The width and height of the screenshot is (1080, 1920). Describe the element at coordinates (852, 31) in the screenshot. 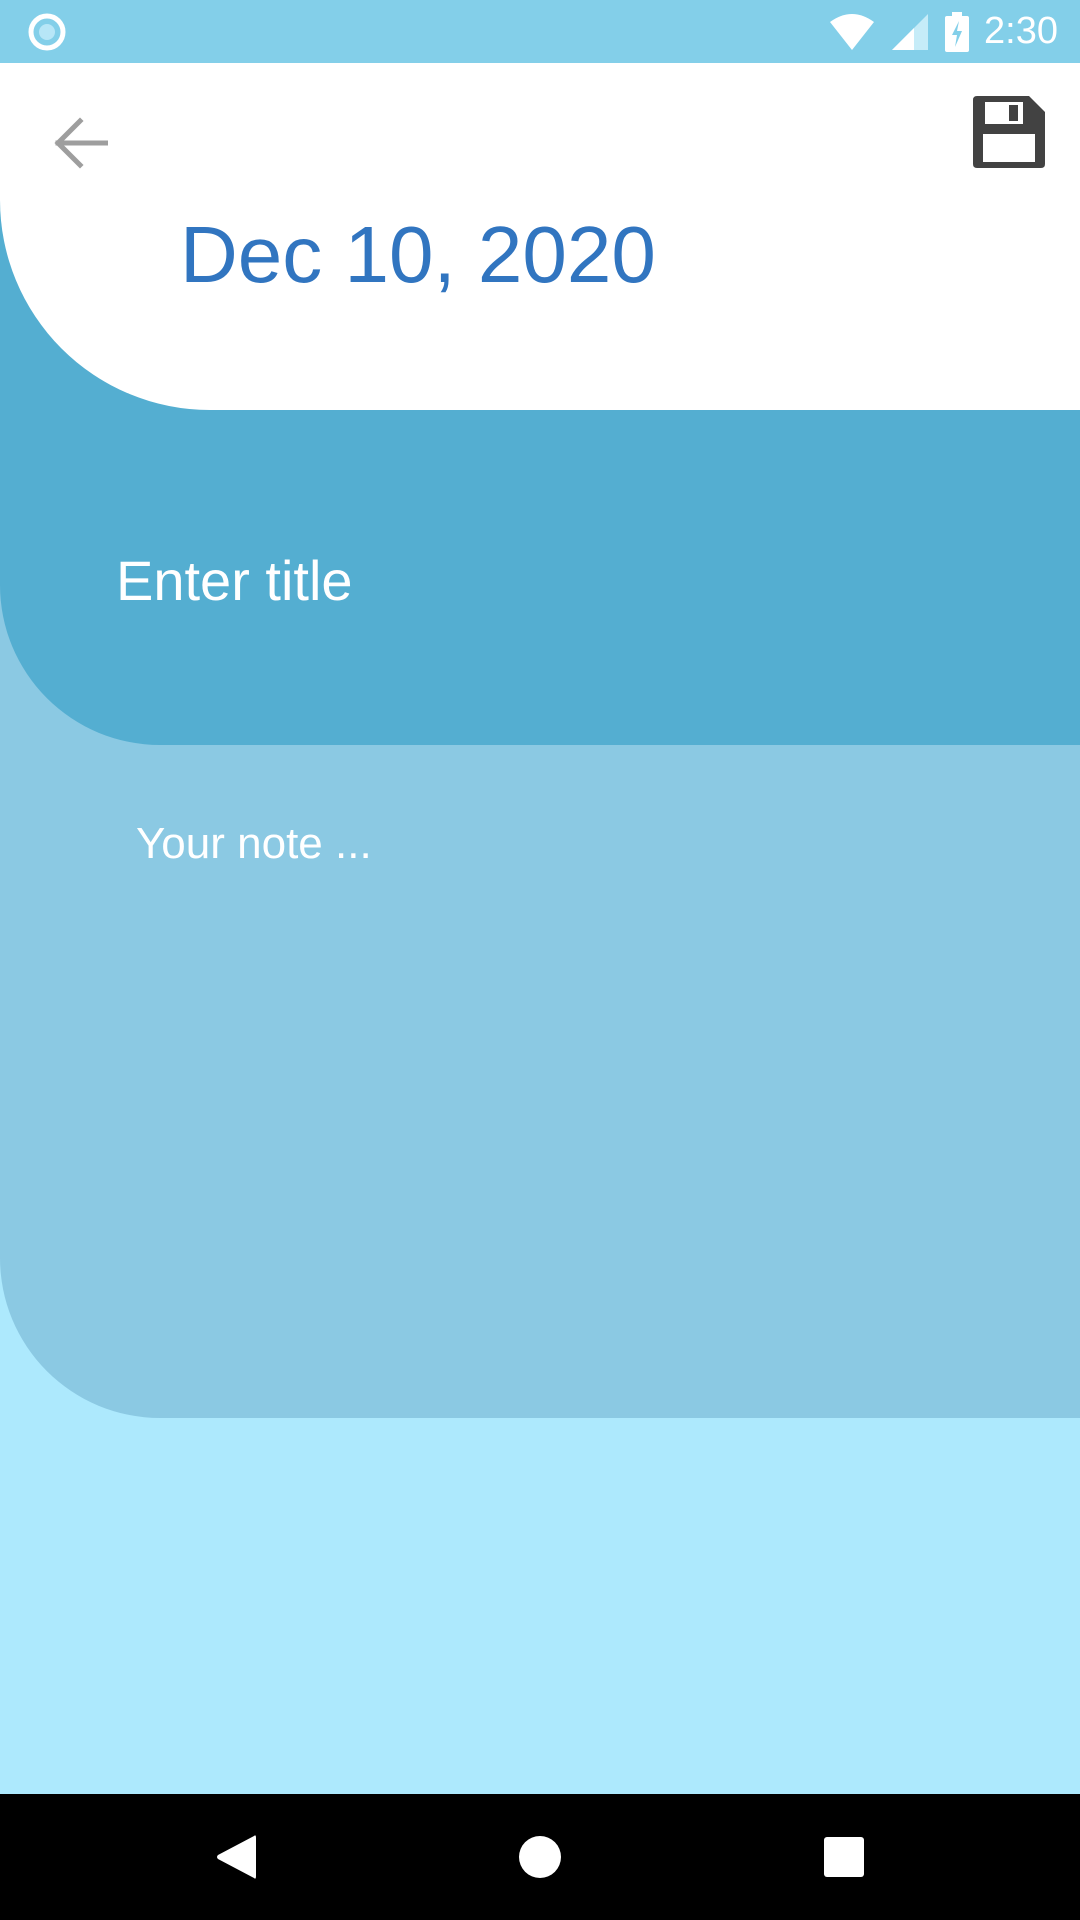

I see `wifi-icon` at that location.